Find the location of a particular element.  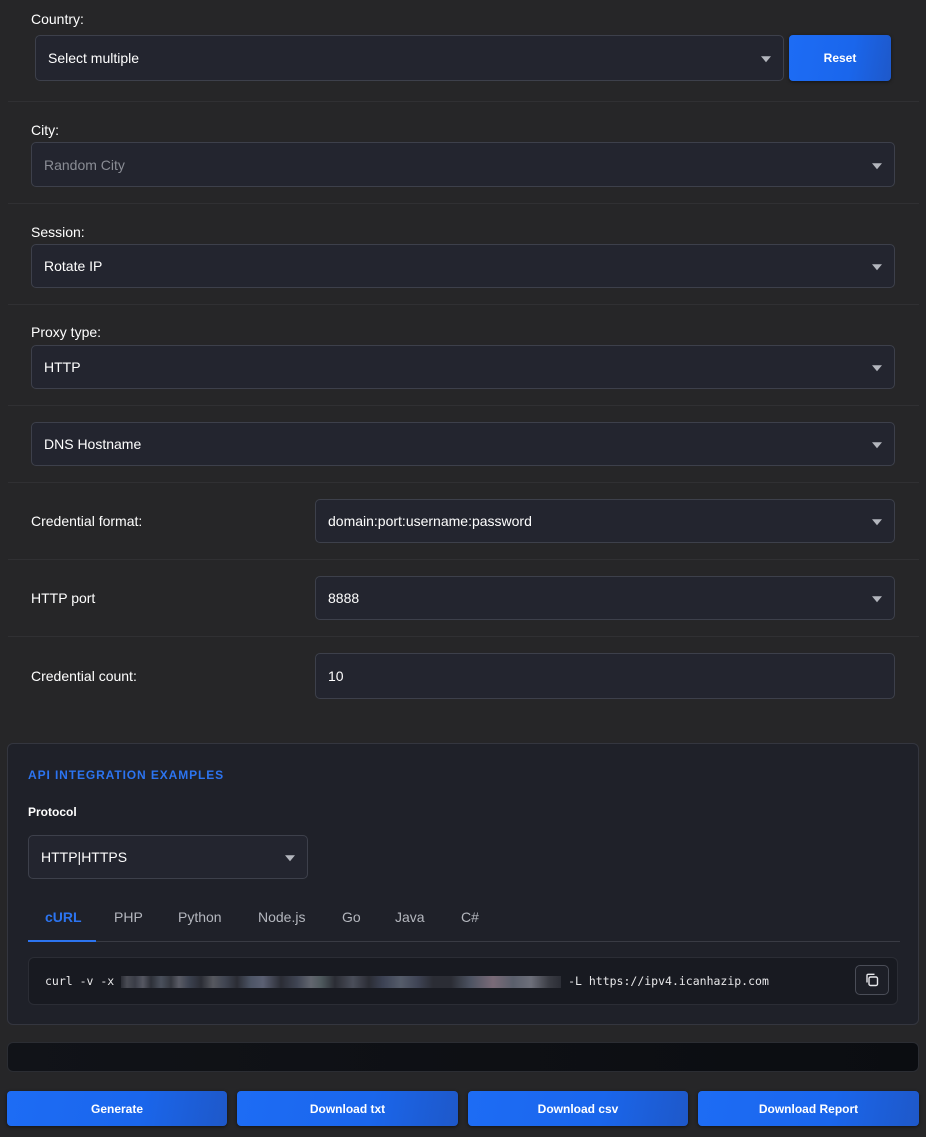

credential-count-label: Credential count: is located at coordinates (84, 676).